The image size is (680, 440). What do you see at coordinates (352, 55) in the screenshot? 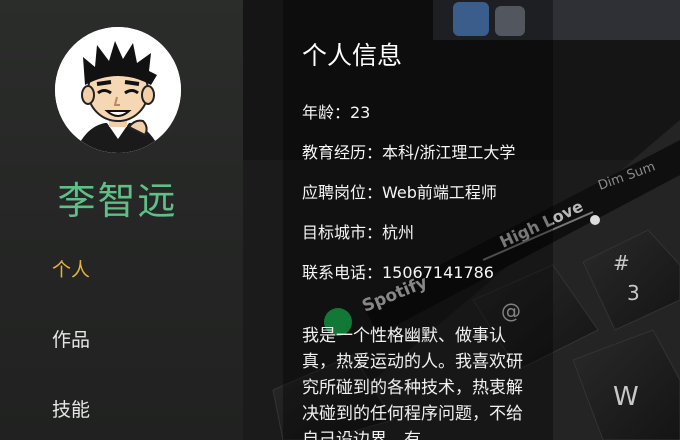
I see `info-title: 个人信息` at bounding box center [352, 55].